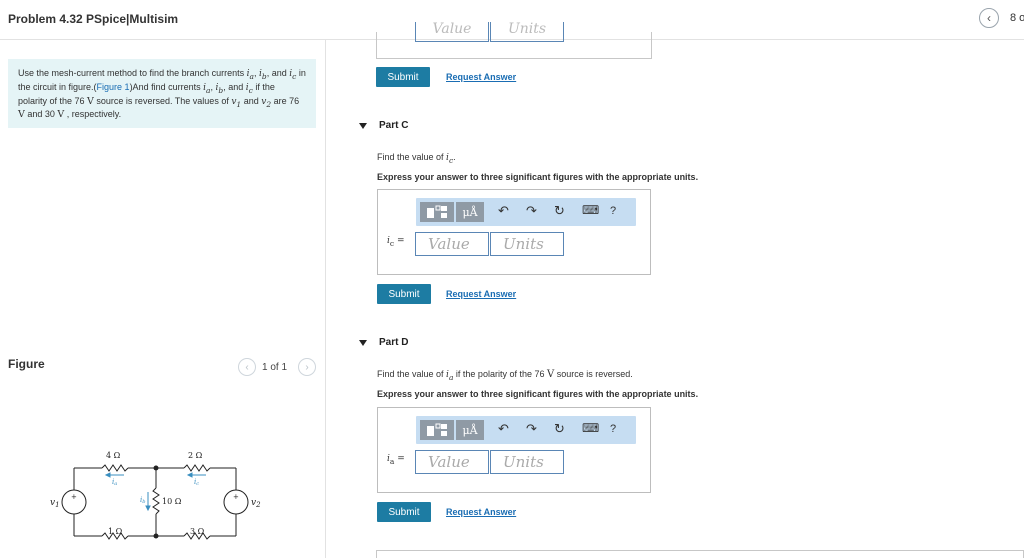  I want to click on var-ib: ib, so click(263, 75).